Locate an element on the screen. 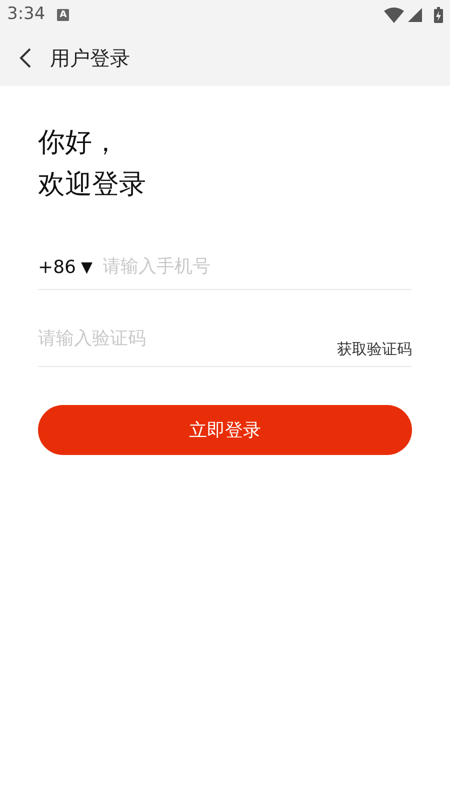 The height and width of the screenshot is (800, 450). wifi-icon is located at coordinates (394, 15).